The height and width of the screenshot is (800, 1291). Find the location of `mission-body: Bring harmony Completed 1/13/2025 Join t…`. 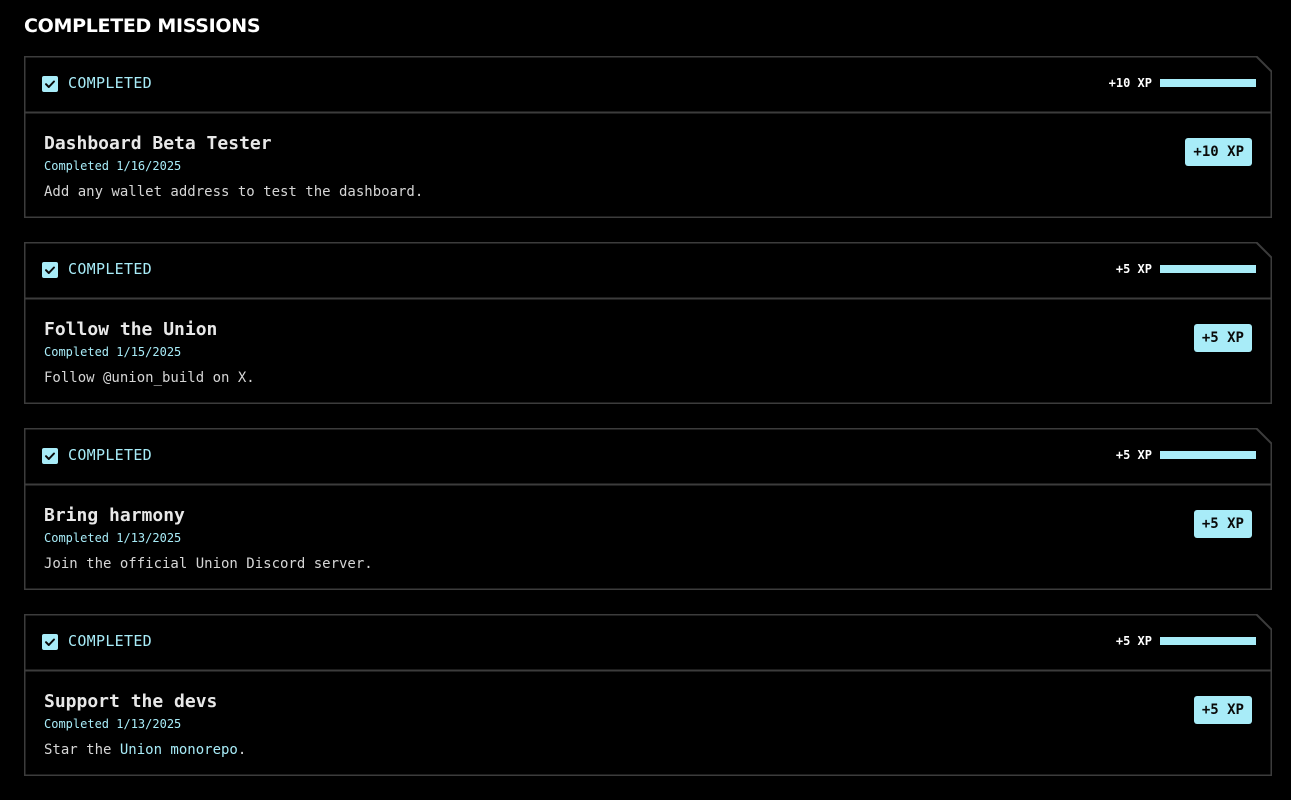

mission-body: Bring harmony Completed 1/13/2025 Join t… is located at coordinates (648, 537).